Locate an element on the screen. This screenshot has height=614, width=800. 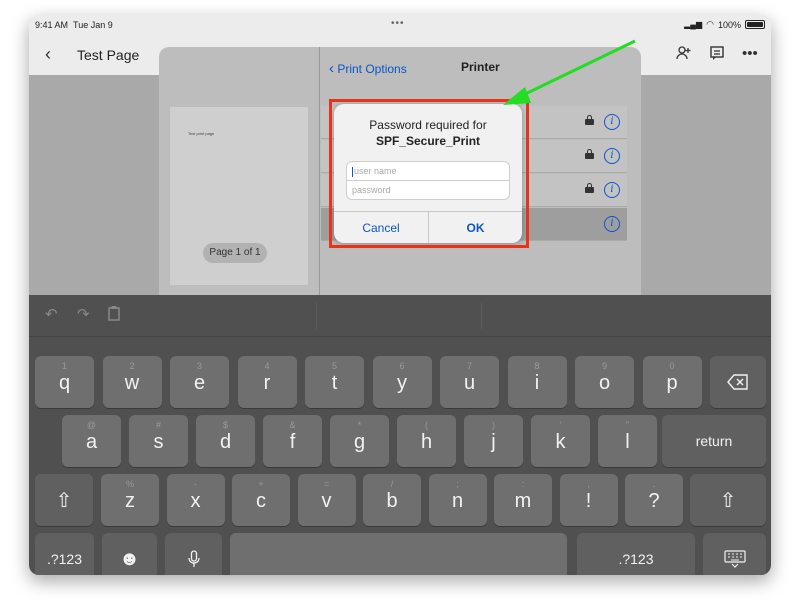
key-u: 7u is located at coordinates (469, 382).